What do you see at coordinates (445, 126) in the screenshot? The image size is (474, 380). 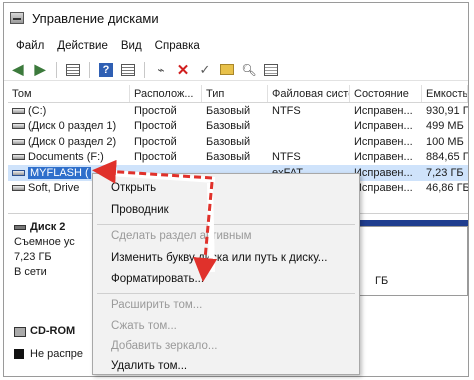 I see `volume-capacity: 499 МБ` at bounding box center [445, 126].